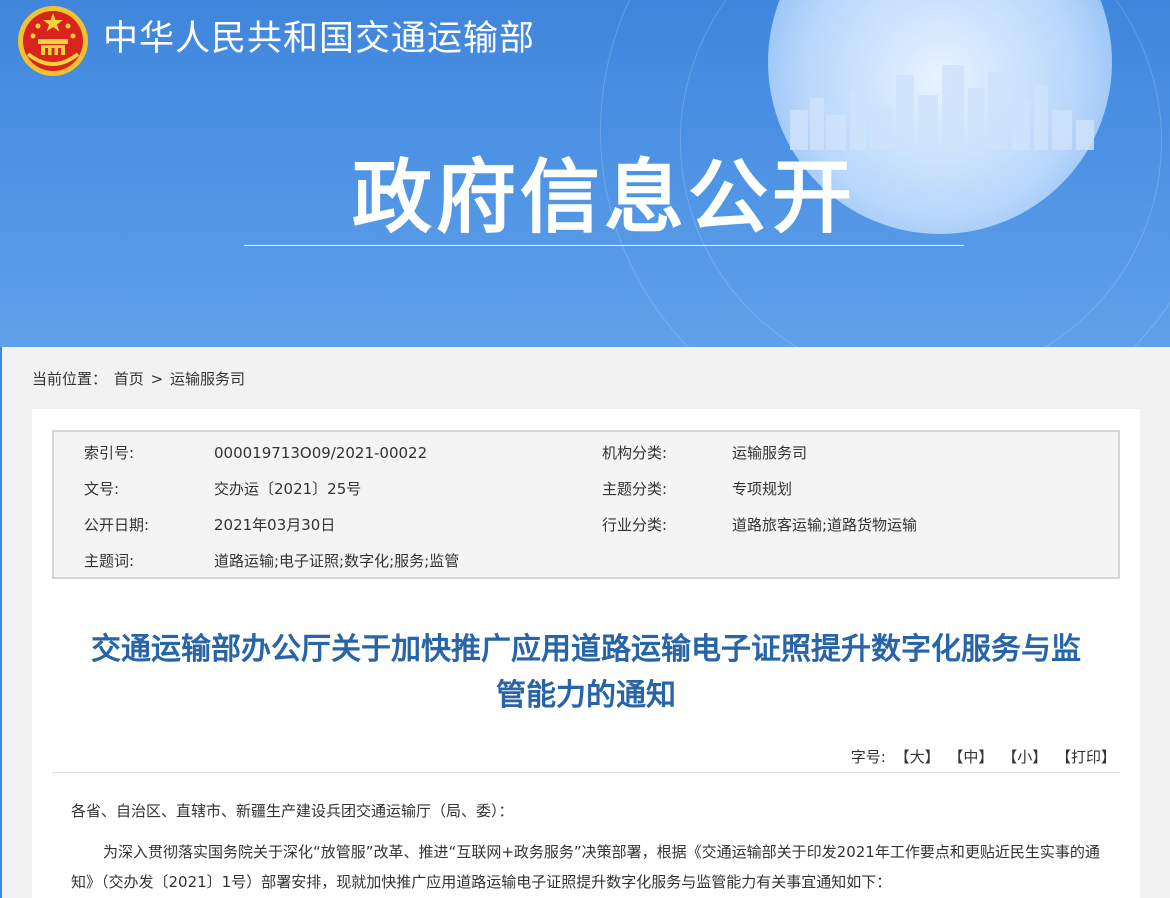 The width and height of the screenshot is (1170, 898). I want to click on meta-topic-label: 主题分类:, so click(635, 489).